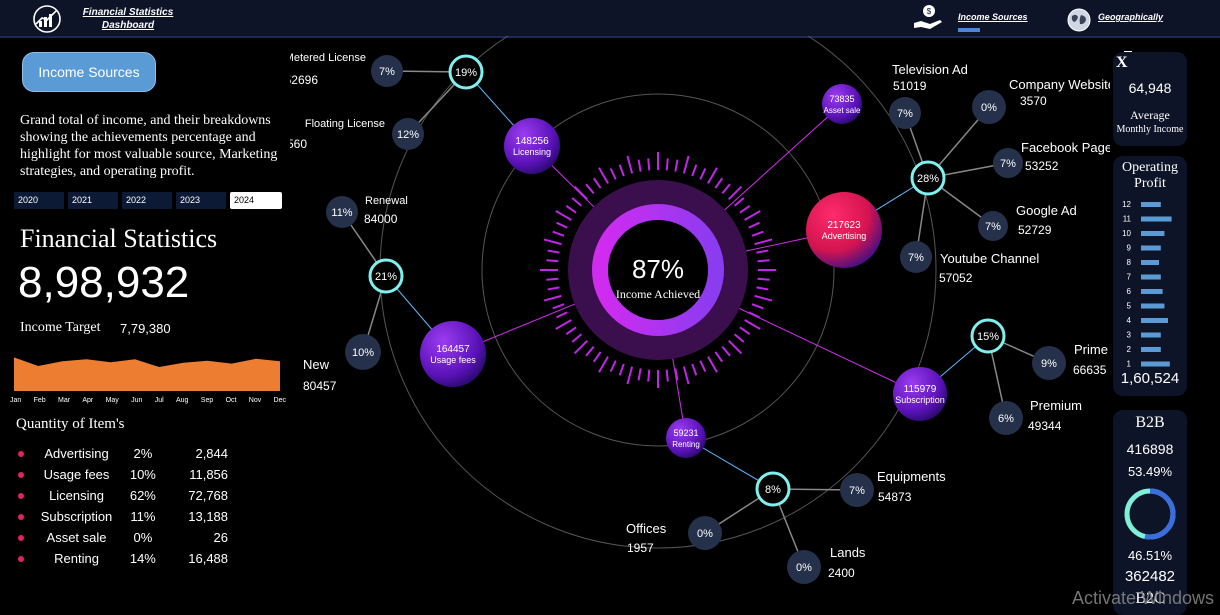 The width and height of the screenshot is (1220, 615). I want to click on hub-value: 73835, so click(841, 99).